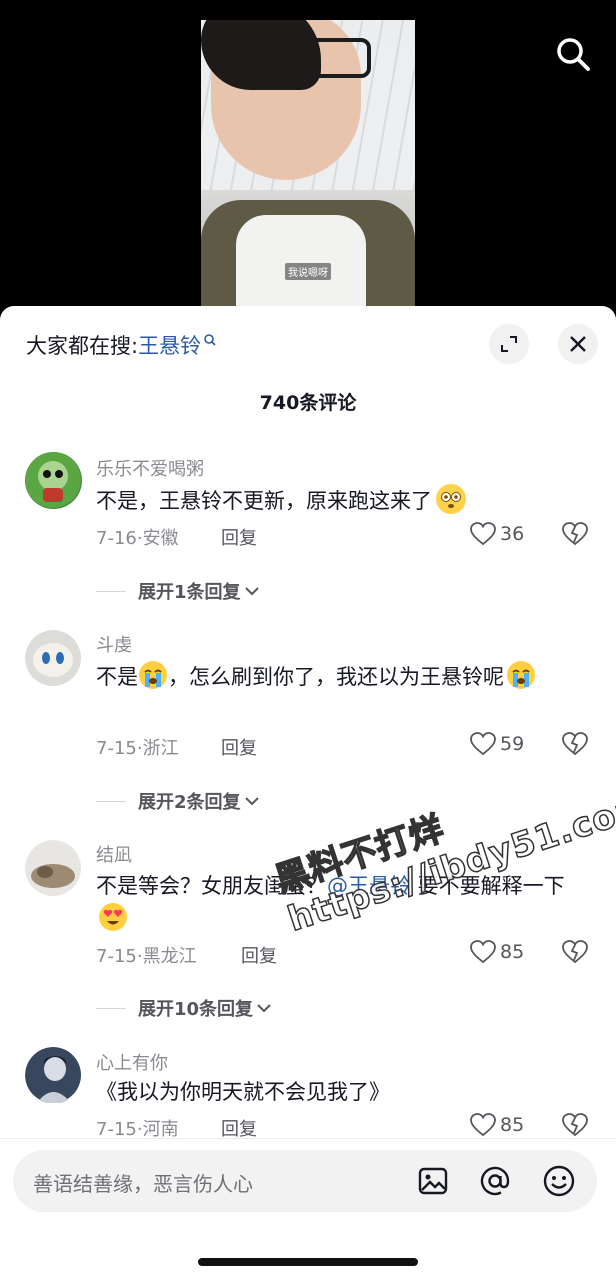  What do you see at coordinates (497, 744) in the screenshot?
I see `like-button: 59` at bounding box center [497, 744].